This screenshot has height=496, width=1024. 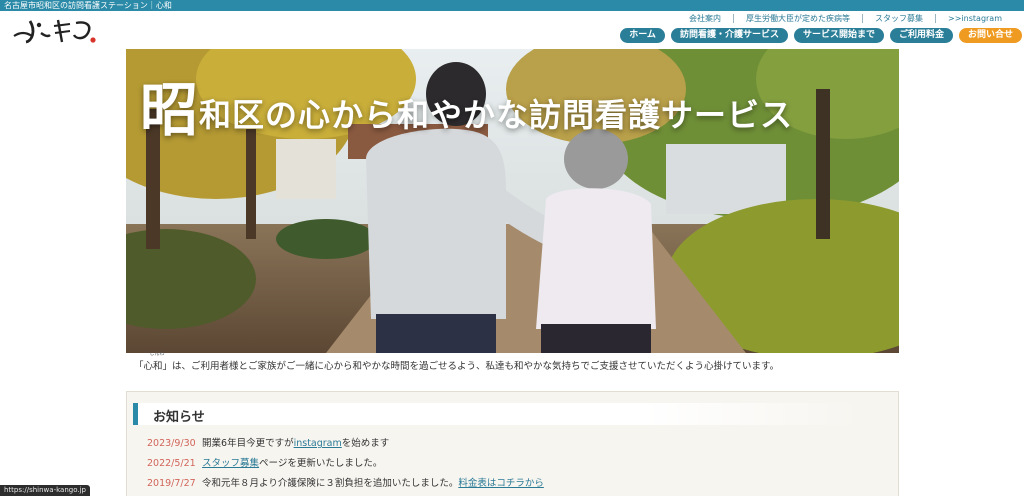 I want to click on news-item: 2022/5/21 スタッフ募集ページを更新いたしました。, so click(x=265, y=463).